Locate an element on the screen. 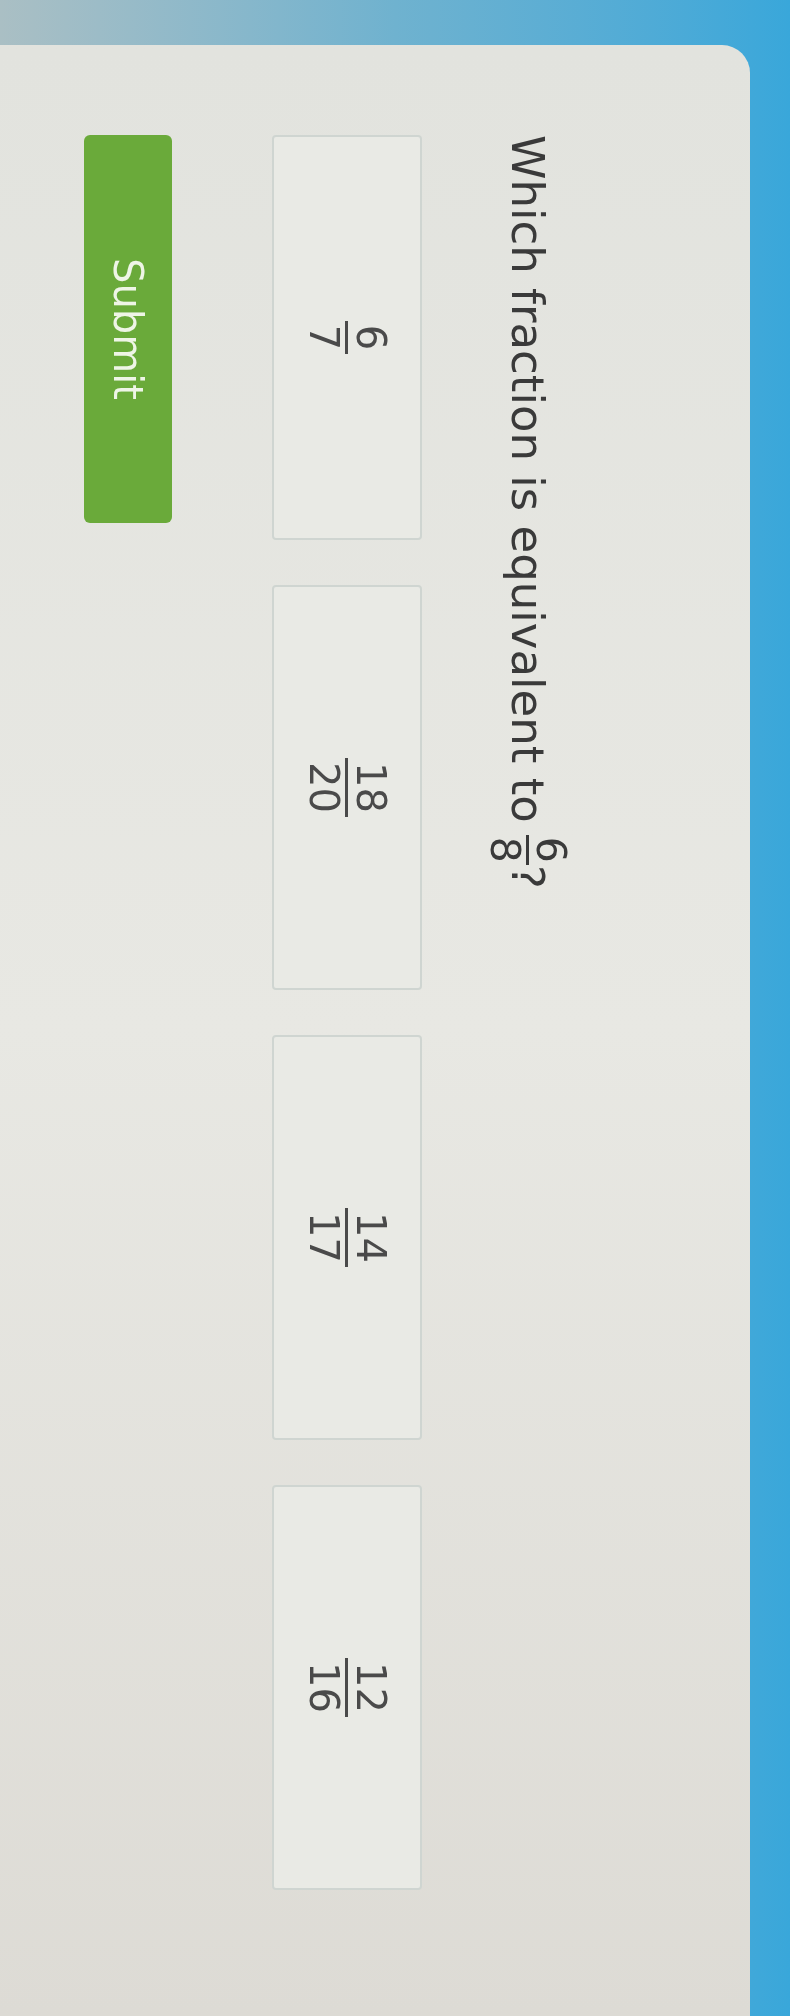 The width and height of the screenshot is (790, 2016). answer-option: 14 17 is located at coordinates (346, 1237).